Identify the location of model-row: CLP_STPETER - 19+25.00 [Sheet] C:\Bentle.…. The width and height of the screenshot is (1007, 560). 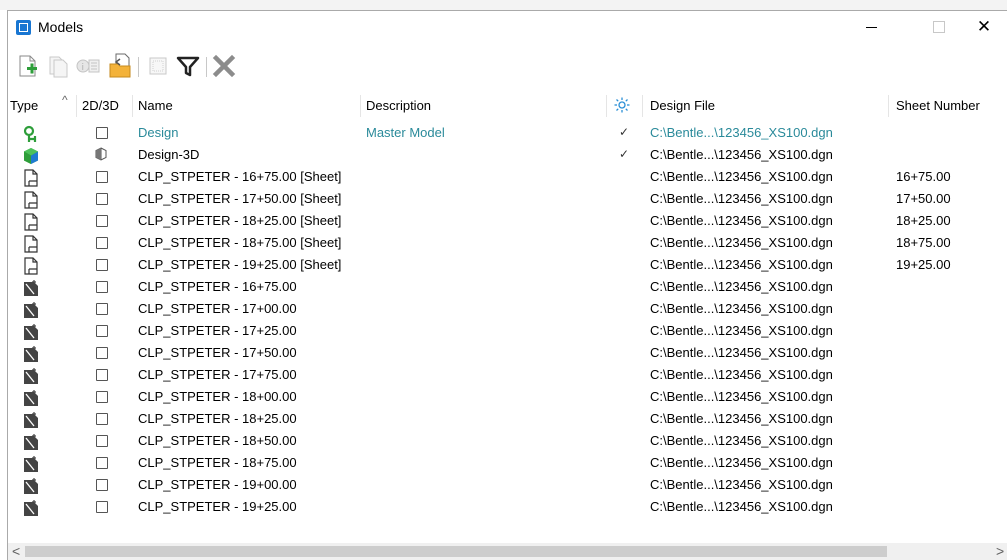
(507, 266).